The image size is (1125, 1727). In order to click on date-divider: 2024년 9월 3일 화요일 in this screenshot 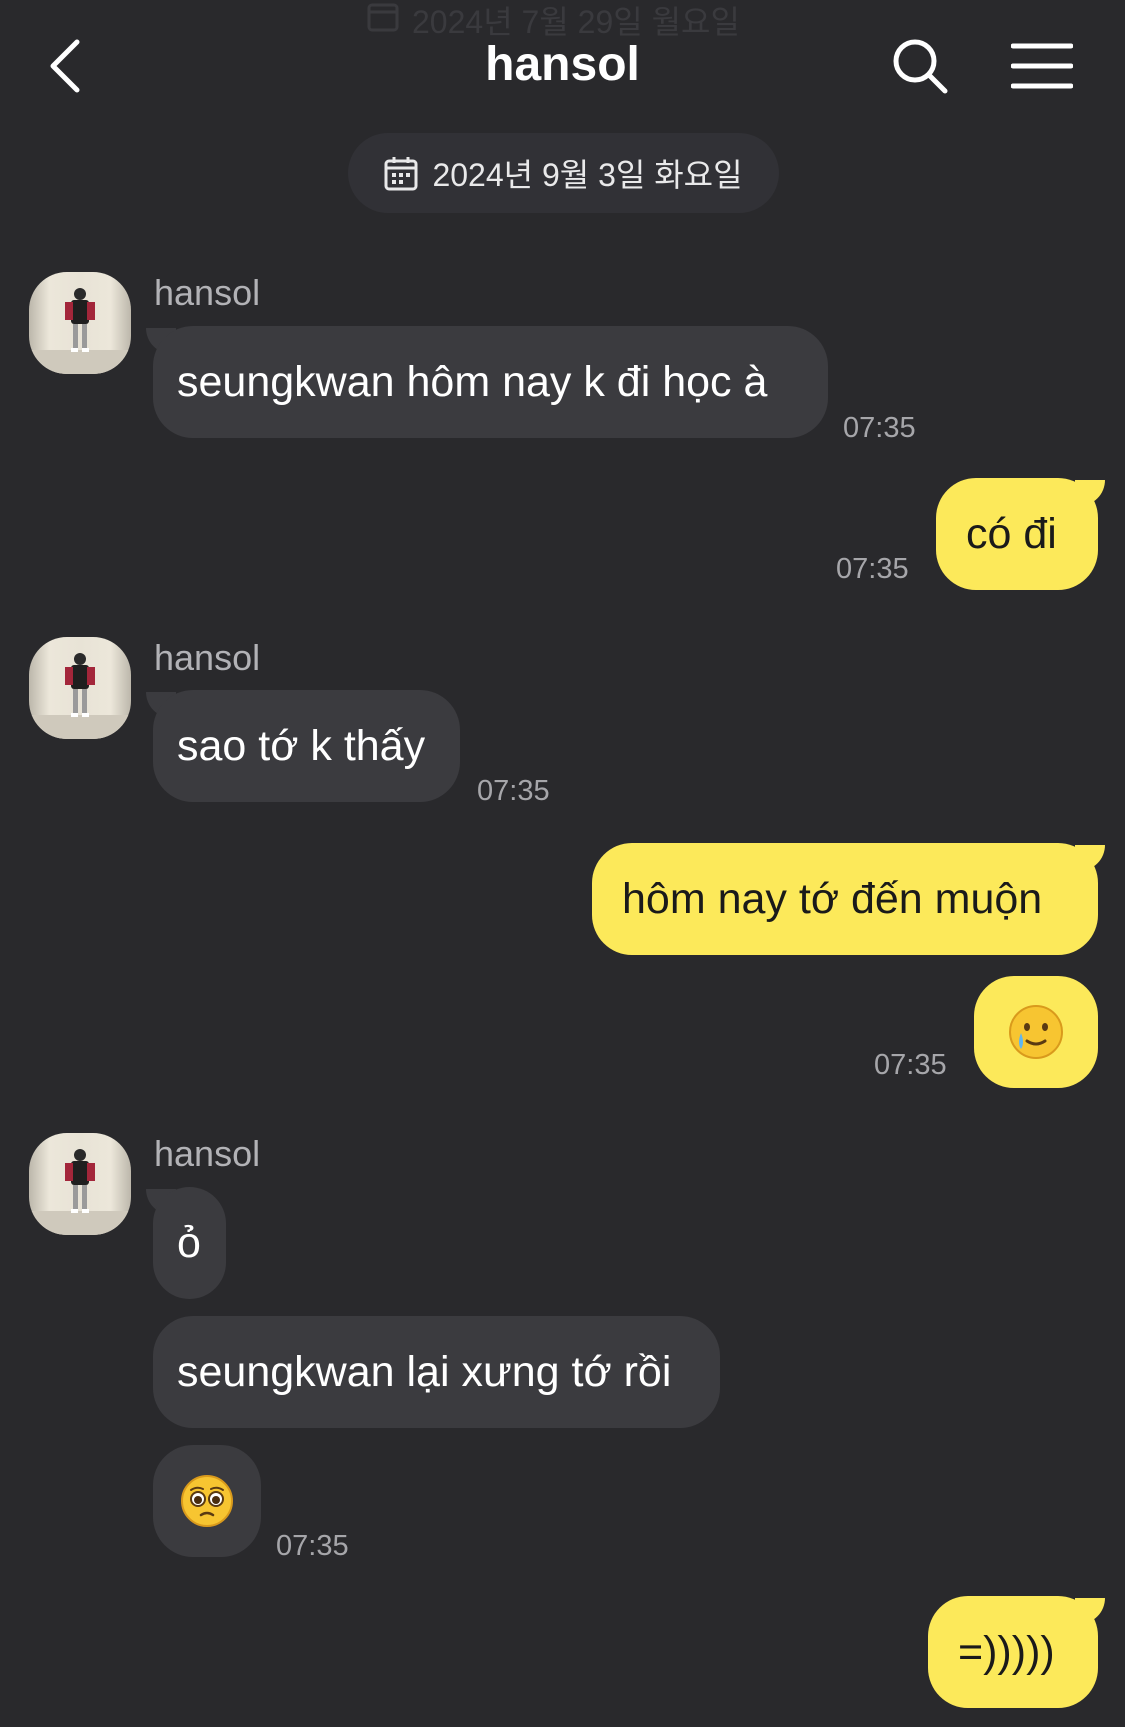, I will do `click(563, 173)`.